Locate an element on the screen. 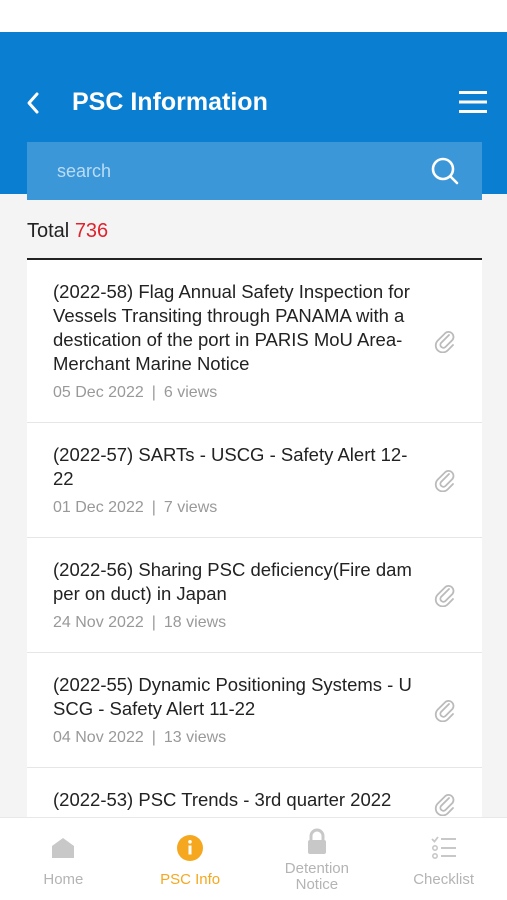 Image resolution: width=507 pixels, height=900 pixels. total-label: Total is located at coordinates (48, 231).